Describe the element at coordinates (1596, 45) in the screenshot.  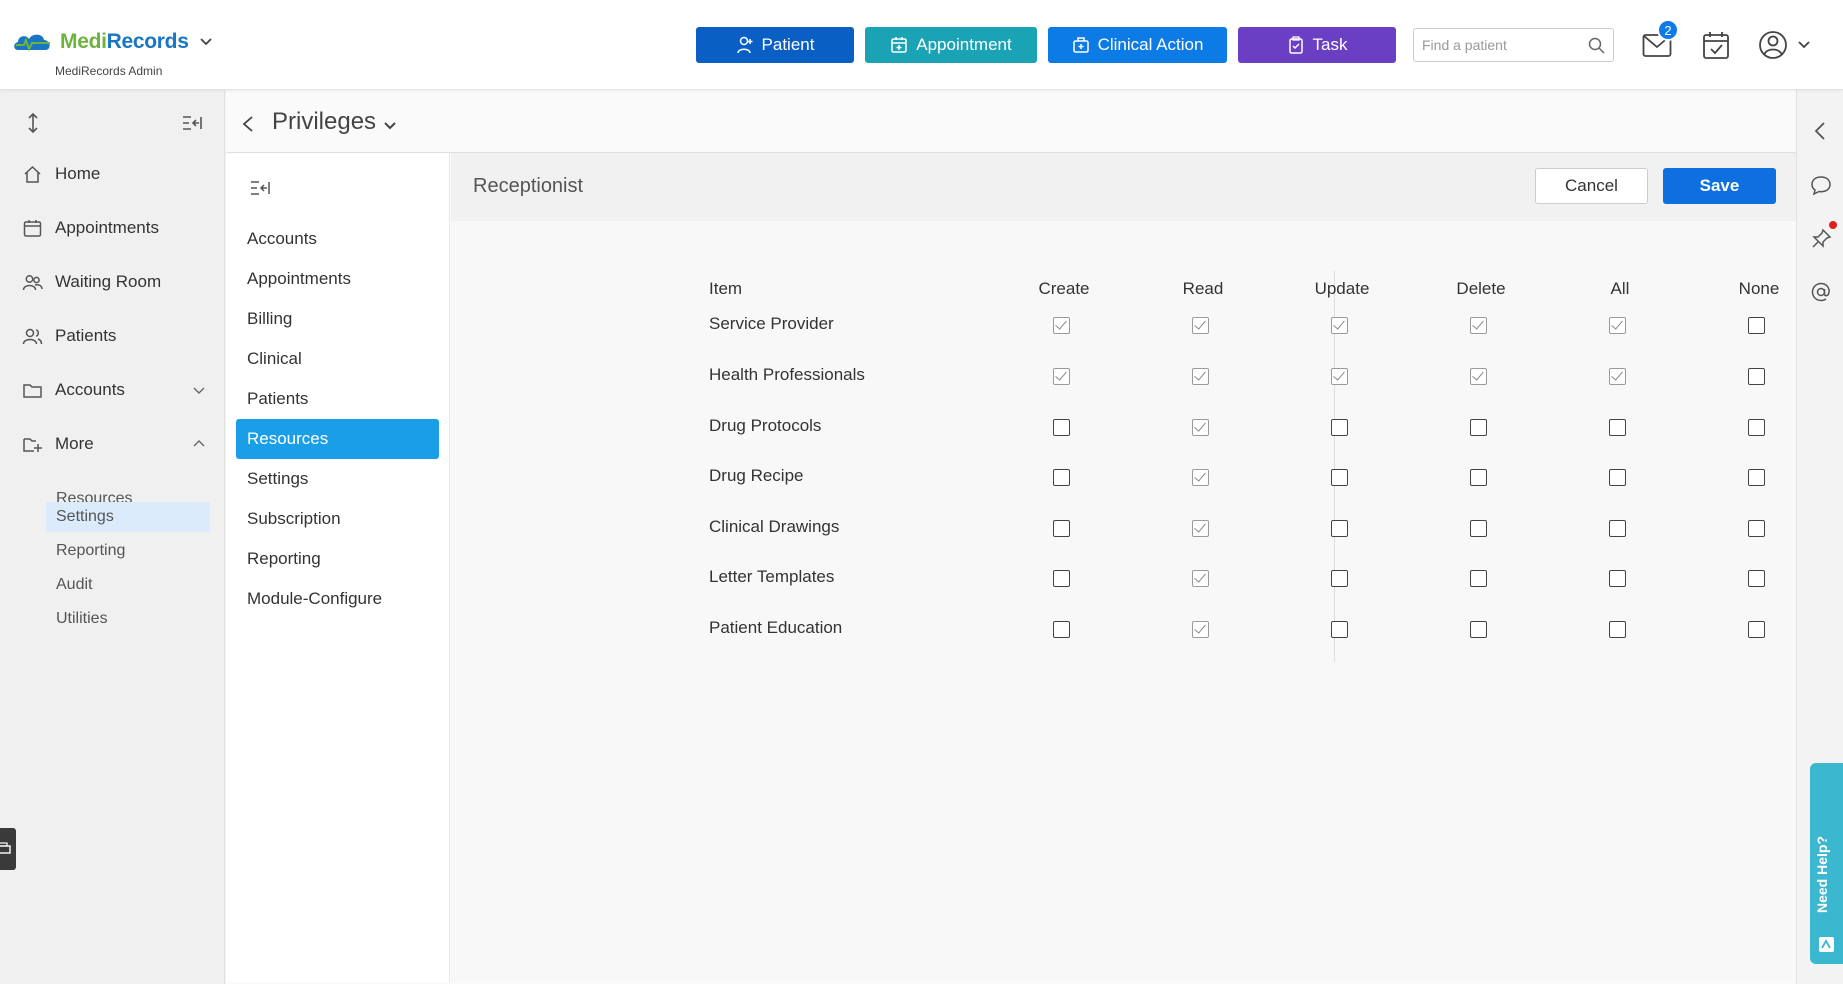
I see `search-icon` at that location.